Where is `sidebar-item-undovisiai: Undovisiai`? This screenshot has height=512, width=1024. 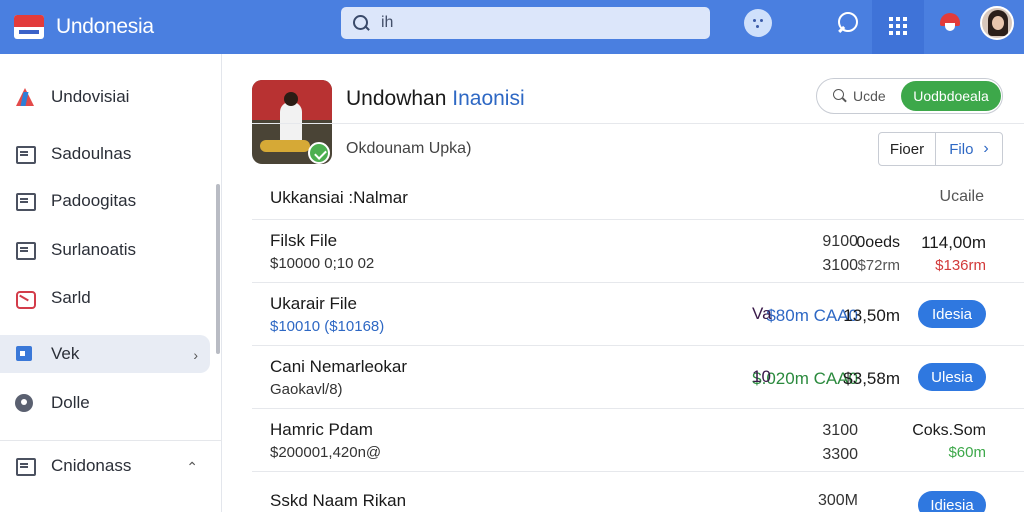
sidebar-item-undovisiai: Undovisiai is located at coordinates (105, 97).